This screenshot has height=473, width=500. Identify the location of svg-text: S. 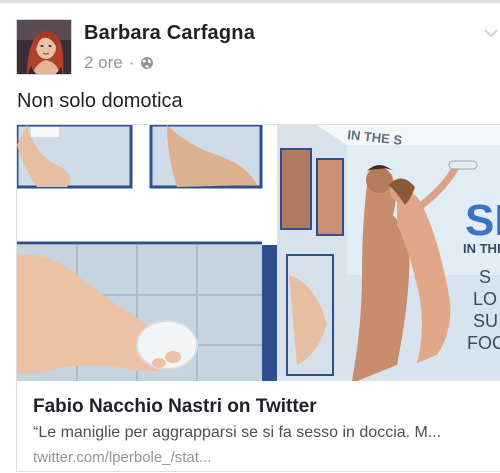
(485, 277).